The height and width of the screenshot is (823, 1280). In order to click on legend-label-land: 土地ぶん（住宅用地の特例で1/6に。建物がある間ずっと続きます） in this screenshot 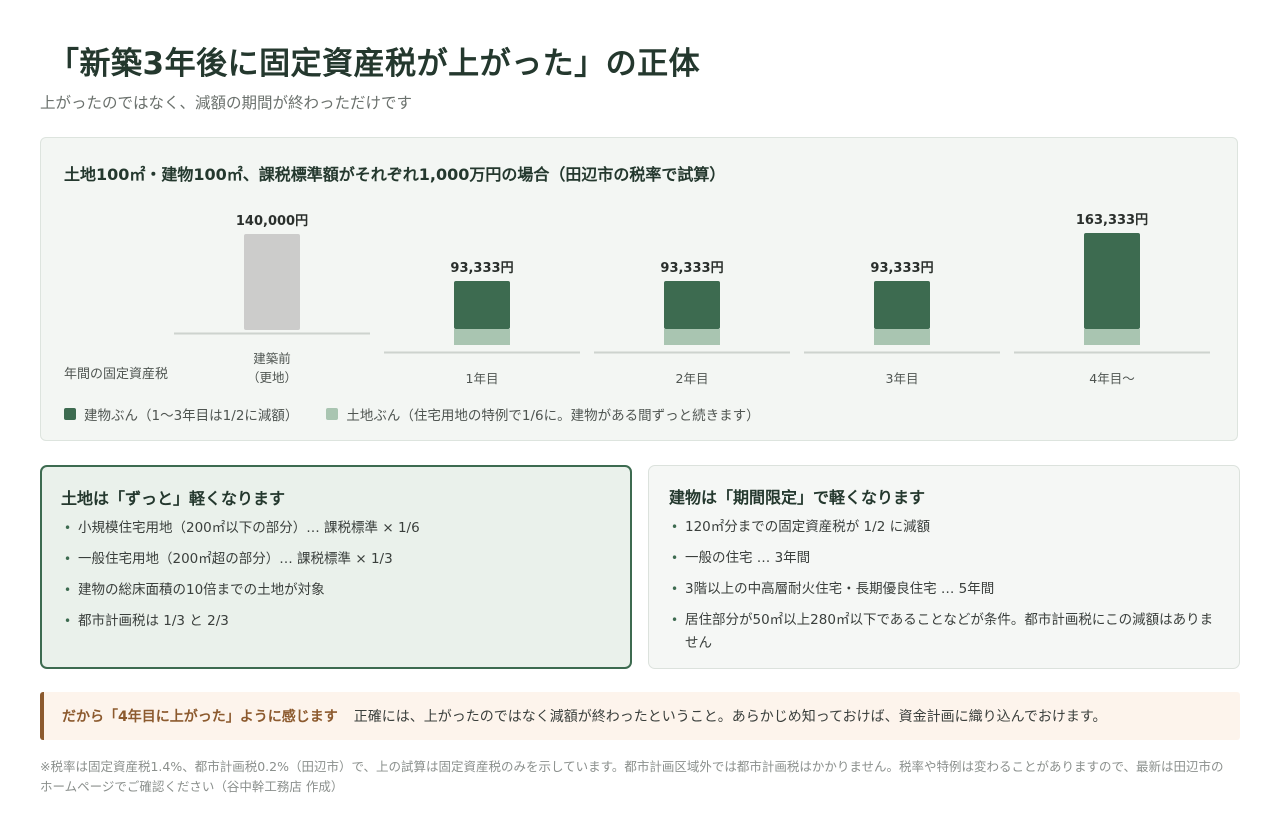, I will do `click(553, 416)`.